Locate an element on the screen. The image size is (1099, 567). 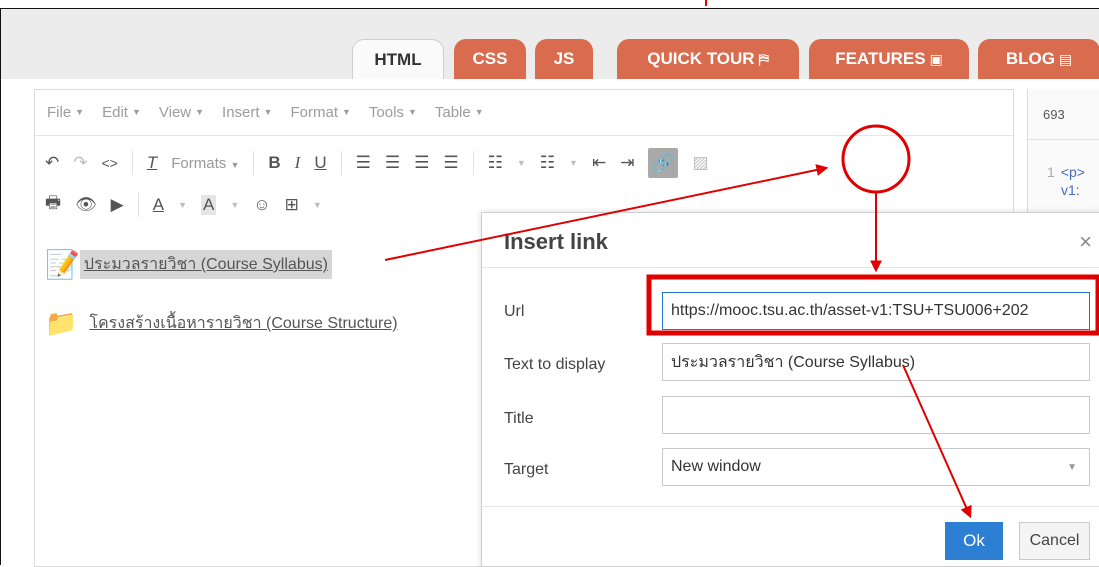
target-select: New window ▼ is located at coordinates (876, 467).